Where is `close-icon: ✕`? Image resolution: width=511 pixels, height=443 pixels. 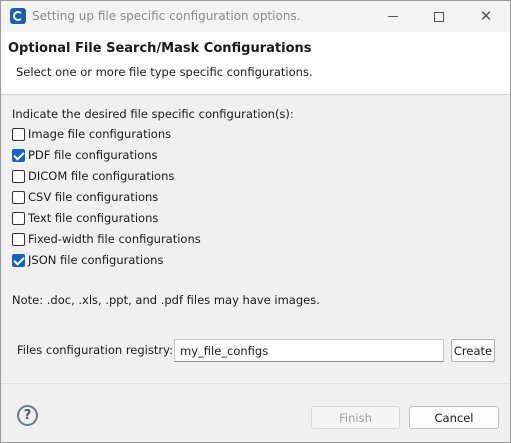
close-icon: ✕ is located at coordinates (486, 16).